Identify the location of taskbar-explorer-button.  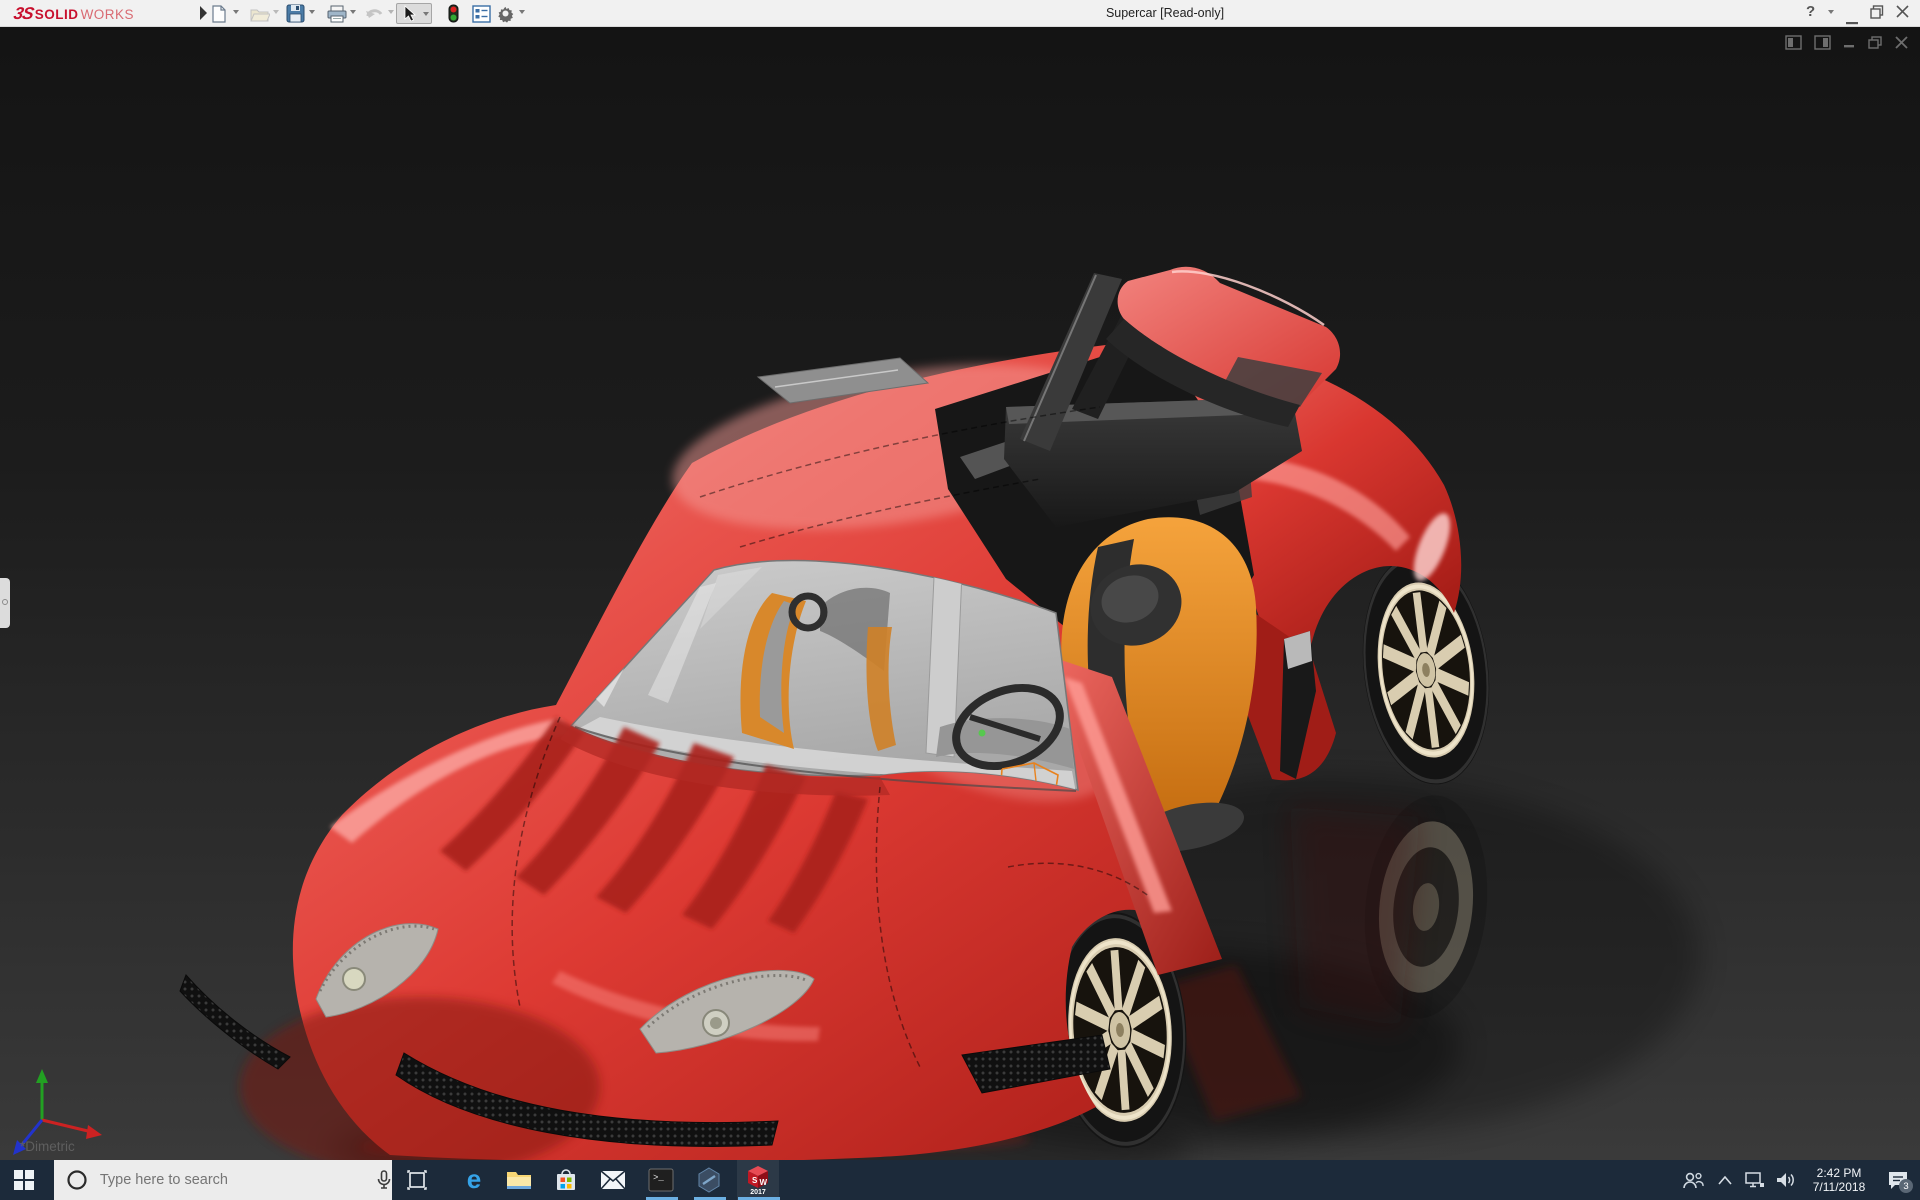
(519, 1180).